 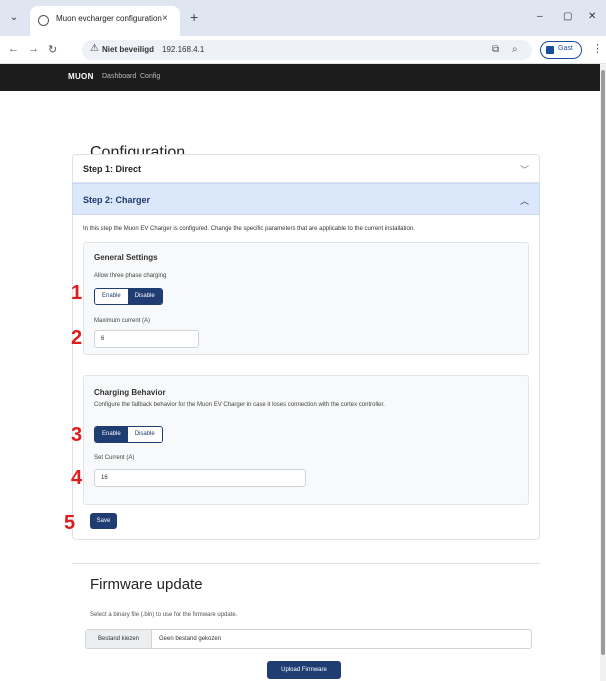 What do you see at coordinates (495, 49) in the screenshot?
I see `translate-icon: ⧉` at bounding box center [495, 49].